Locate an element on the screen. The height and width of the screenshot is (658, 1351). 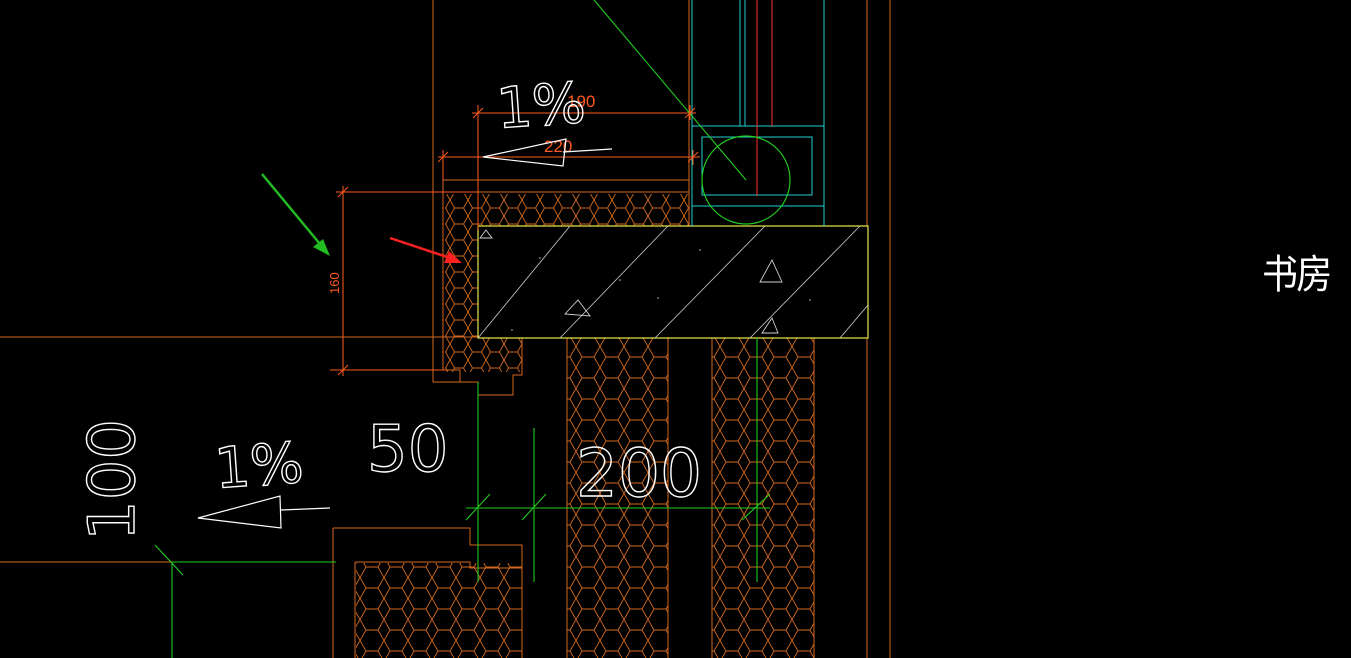
dimension-label-220: 220 is located at coordinates (558, 146).